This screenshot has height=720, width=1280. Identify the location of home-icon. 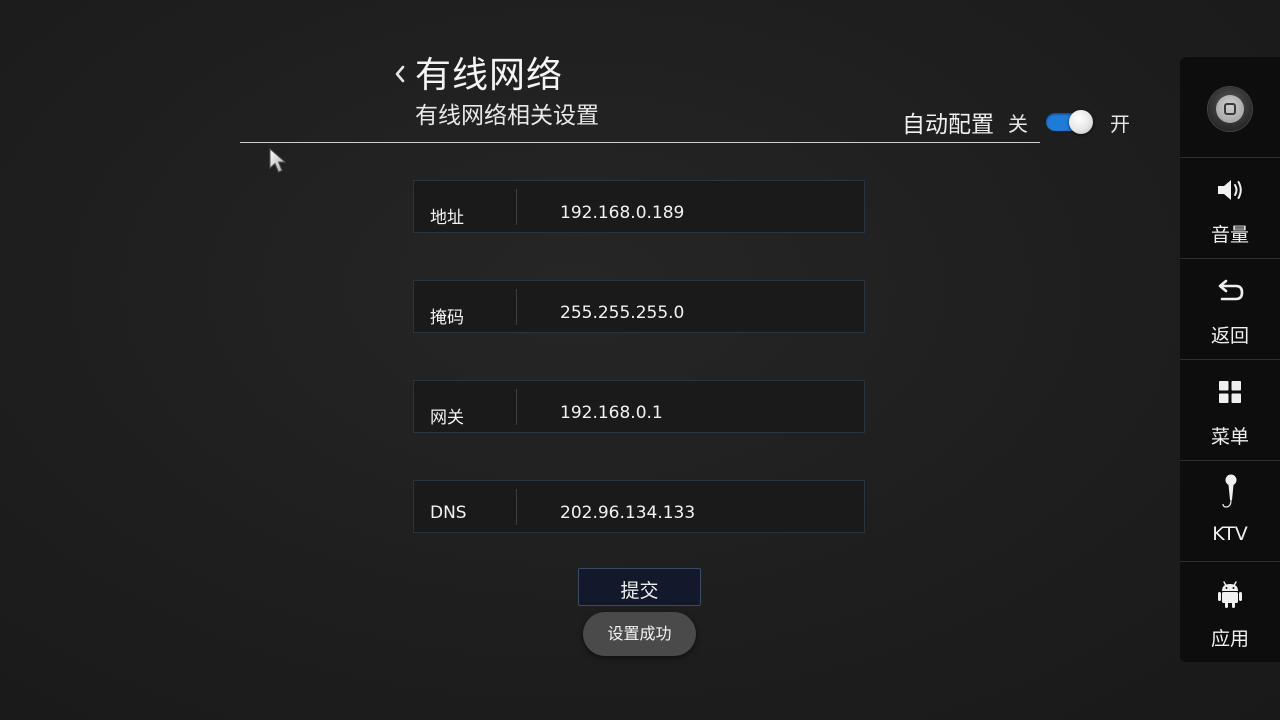
(1230, 109).